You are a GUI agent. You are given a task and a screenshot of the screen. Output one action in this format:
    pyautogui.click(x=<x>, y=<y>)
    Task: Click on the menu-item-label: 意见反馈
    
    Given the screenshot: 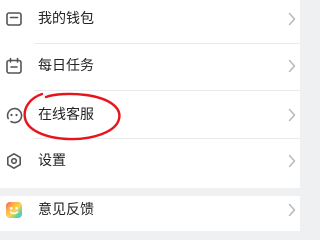 What is the action you would take?
    pyautogui.click(x=66, y=210)
    